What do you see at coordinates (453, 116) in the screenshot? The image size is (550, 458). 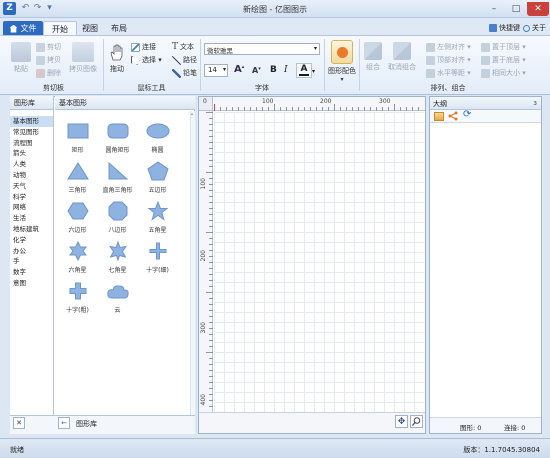 I see `share-icon` at bounding box center [453, 116].